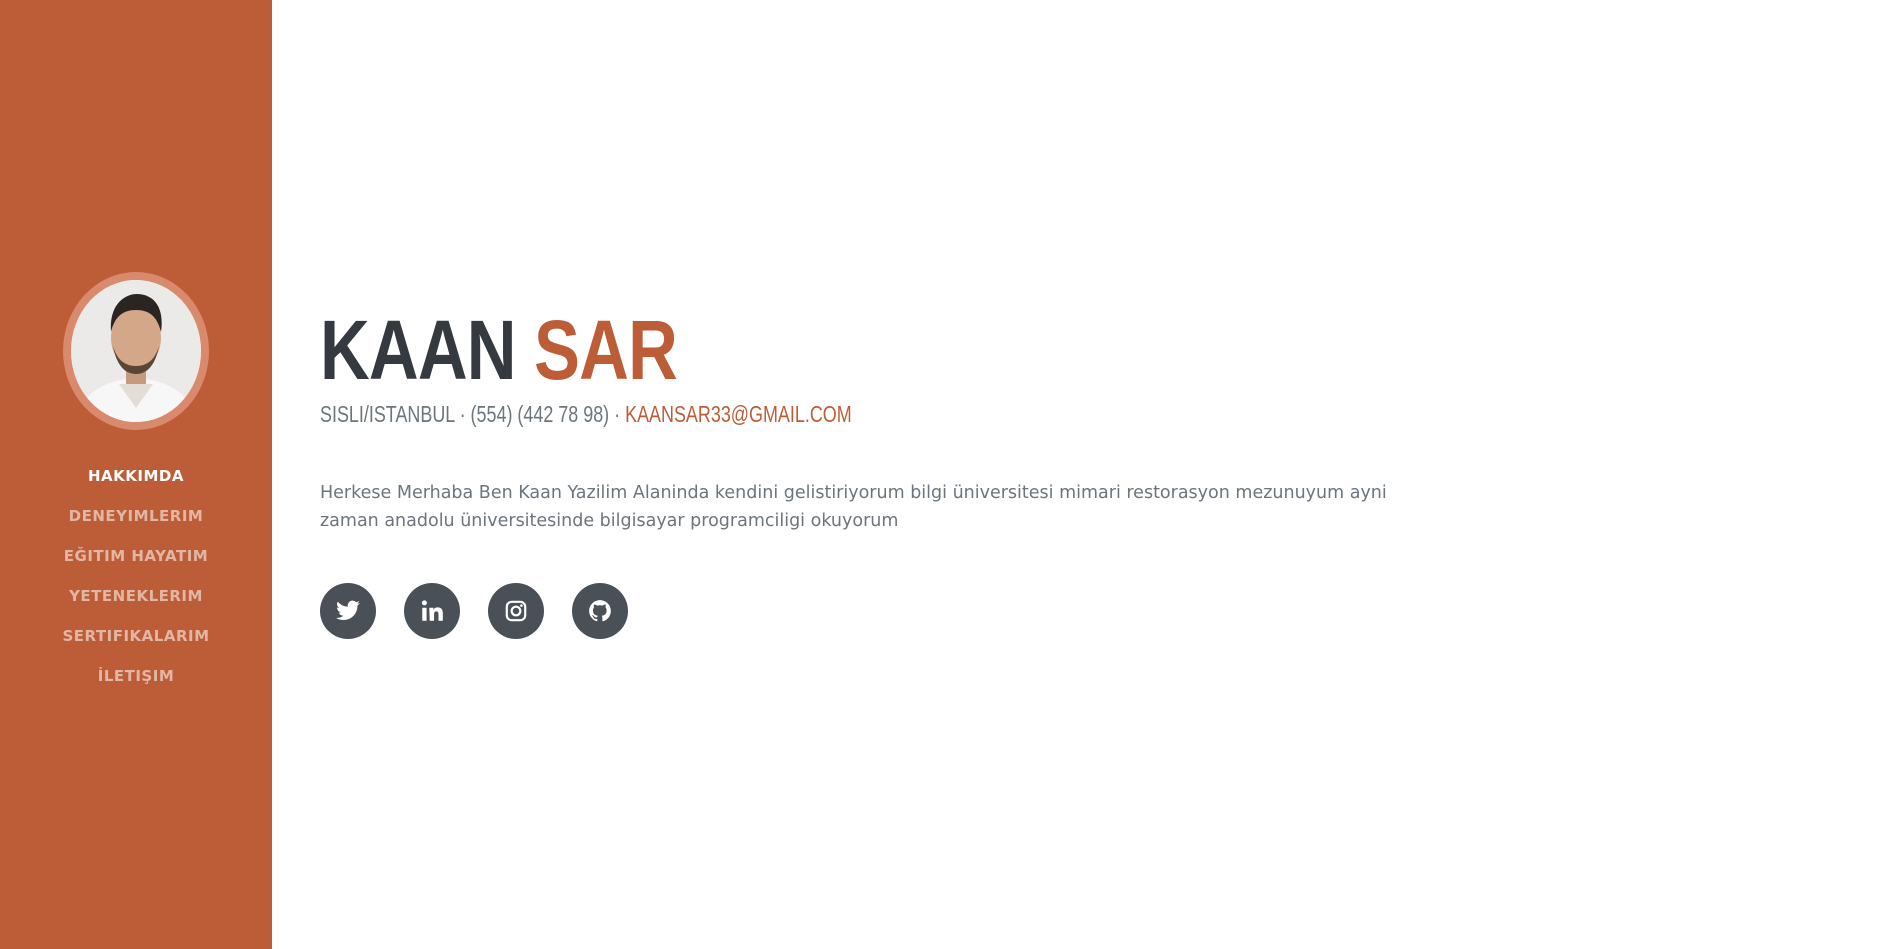 This screenshot has width=1899, height=949. I want to click on twitter-button, so click(348, 611).